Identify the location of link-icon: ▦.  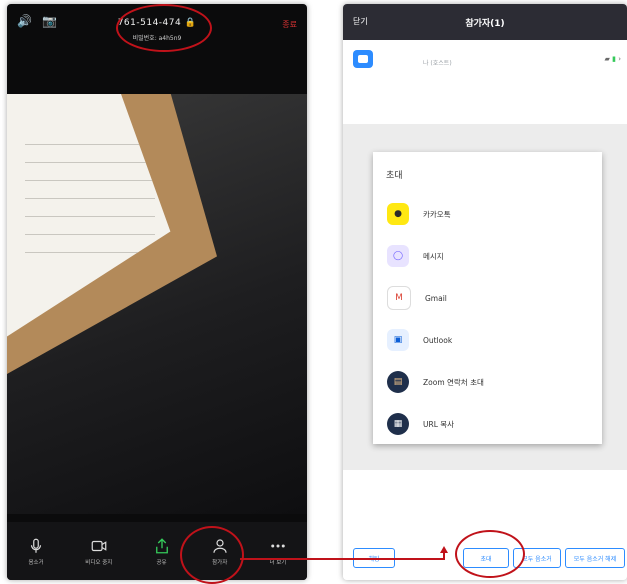
(398, 424).